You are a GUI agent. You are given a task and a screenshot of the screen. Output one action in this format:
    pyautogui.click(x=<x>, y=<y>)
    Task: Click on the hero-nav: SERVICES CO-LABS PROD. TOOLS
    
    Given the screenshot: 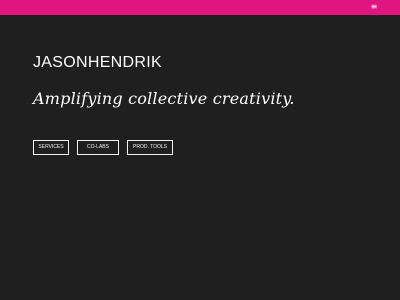 What is the action you would take?
    pyautogui.click(x=103, y=147)
    